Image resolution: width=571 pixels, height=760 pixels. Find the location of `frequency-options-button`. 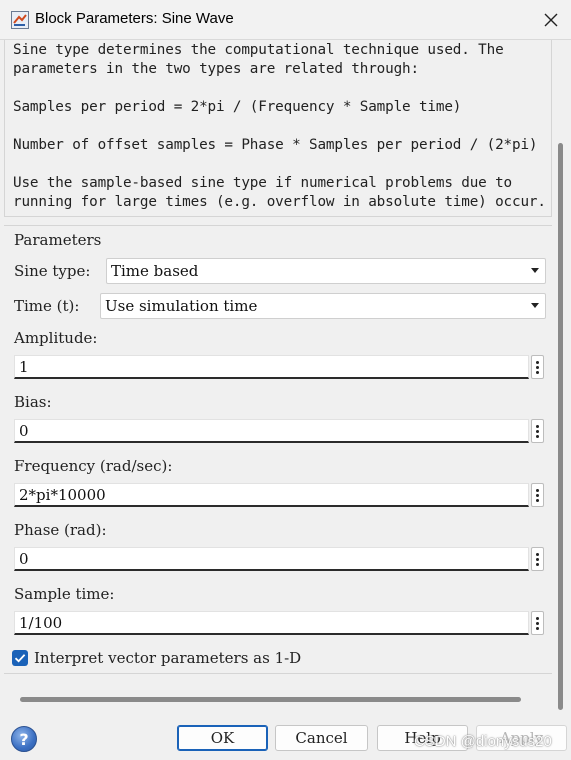

frequency-options-button is located at coordinates (537, 495).